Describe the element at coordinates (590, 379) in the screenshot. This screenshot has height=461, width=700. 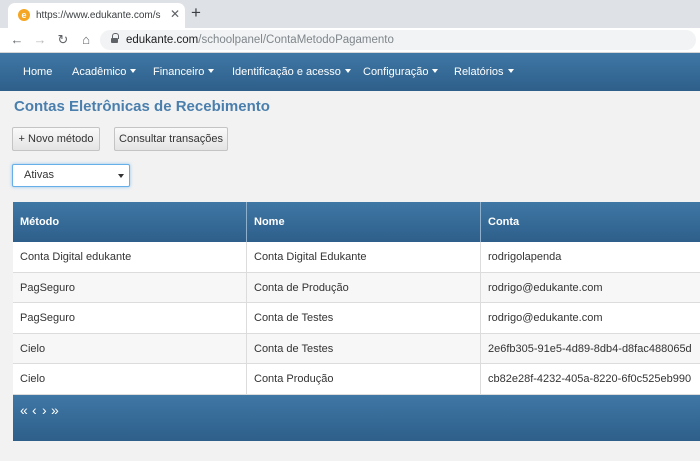
I see `cell-conta: cb82e28f-4232-405a-8220-6f0c525eb990` at that location.